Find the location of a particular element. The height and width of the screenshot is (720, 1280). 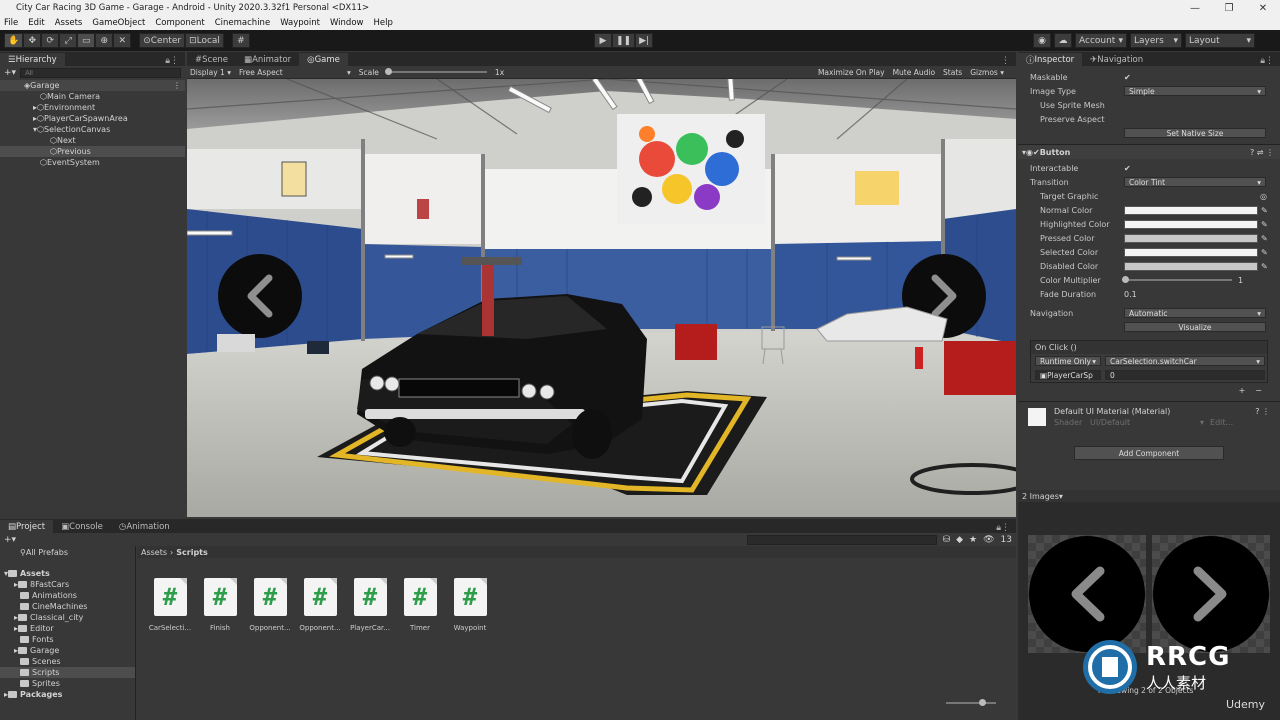

menu-component: Component is located at coordinates (179, 23).